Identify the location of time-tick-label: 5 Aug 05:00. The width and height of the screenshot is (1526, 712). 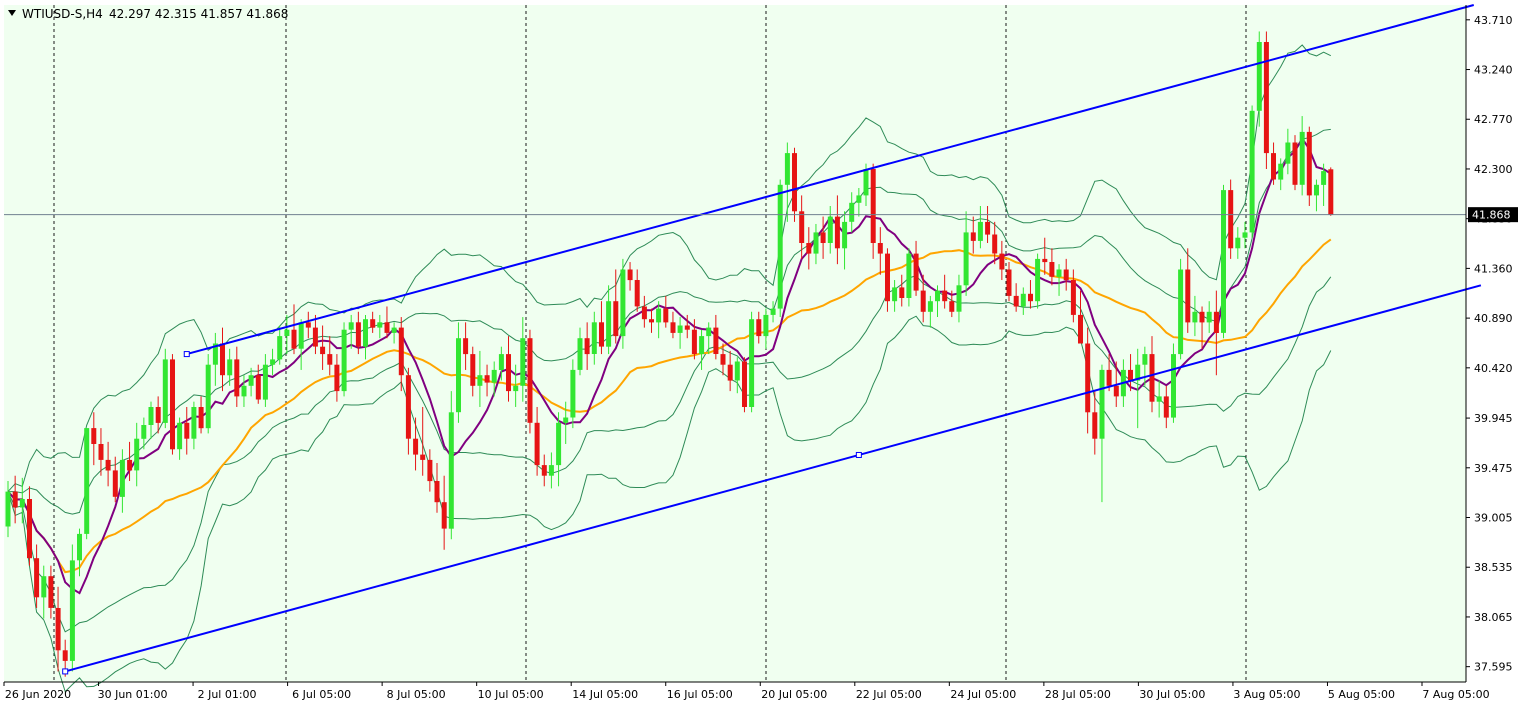
(1361, 694).